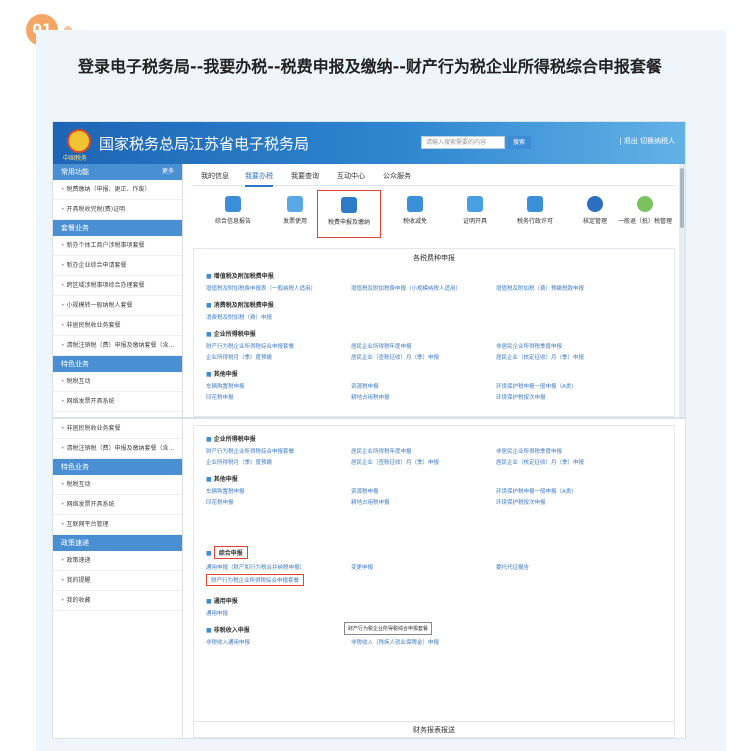 The image size is (750, 751). Describe the element at coordinates (463, 142) in the screenshot. I see `search-input: 请输入搜索需要的内容` at that location.